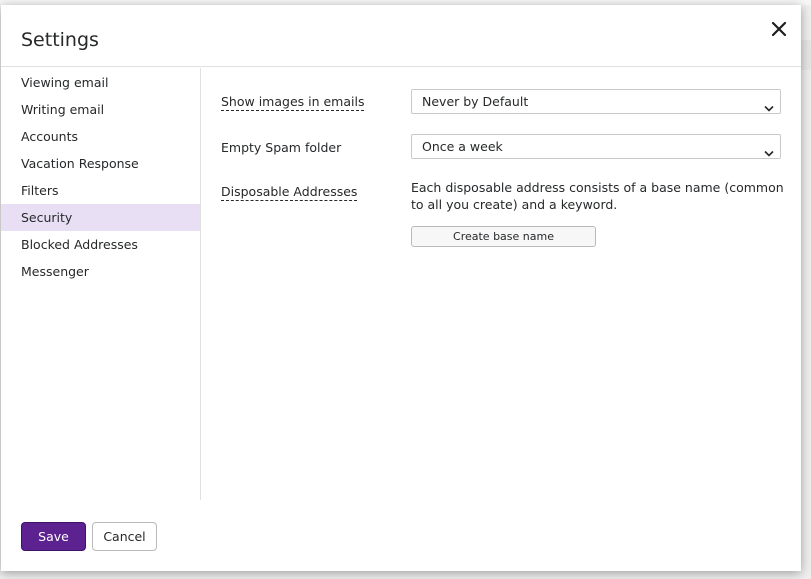 The image size is (811, 579). Describe the element at coordinates (462, 146) in the screenshot. I see `empty-spam-selected-value: Once a week` at that location.